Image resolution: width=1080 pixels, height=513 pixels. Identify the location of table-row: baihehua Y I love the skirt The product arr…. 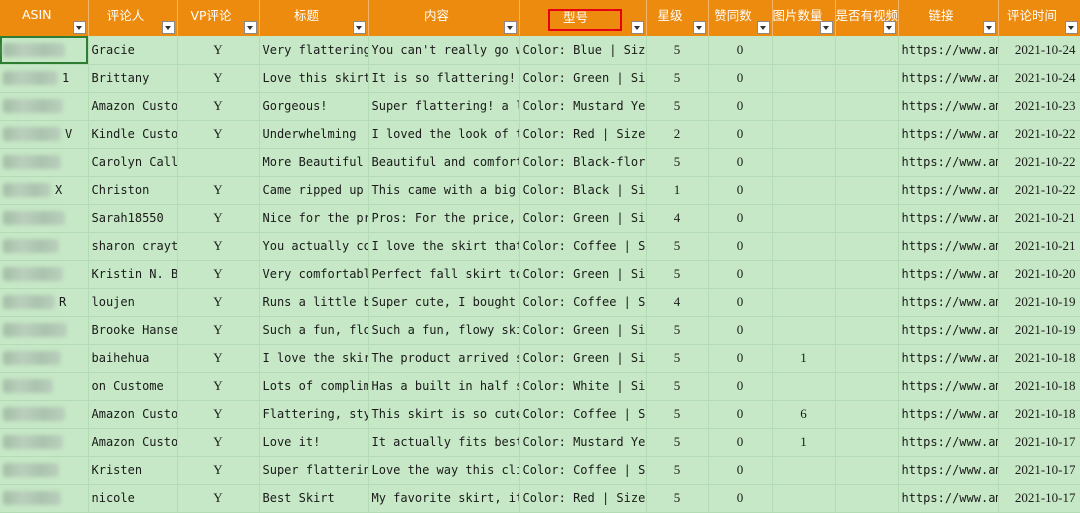
(540, 358).